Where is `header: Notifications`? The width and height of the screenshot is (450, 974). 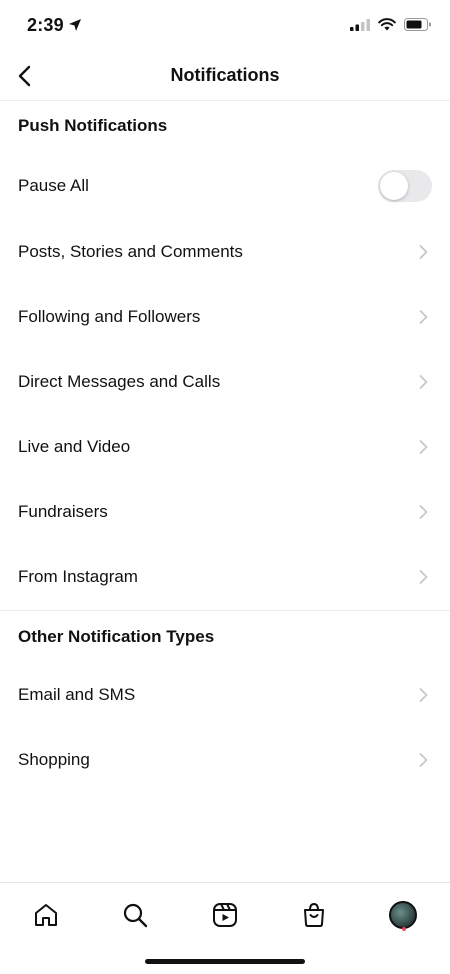 header: Notifications is located at coordinates (225, 76).